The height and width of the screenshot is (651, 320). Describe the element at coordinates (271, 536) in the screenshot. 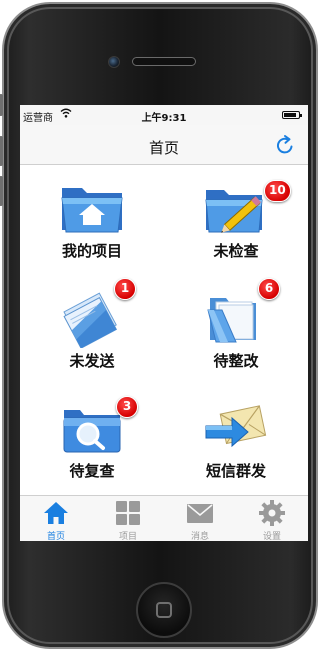

I see `tab-label: 设置` at that location.